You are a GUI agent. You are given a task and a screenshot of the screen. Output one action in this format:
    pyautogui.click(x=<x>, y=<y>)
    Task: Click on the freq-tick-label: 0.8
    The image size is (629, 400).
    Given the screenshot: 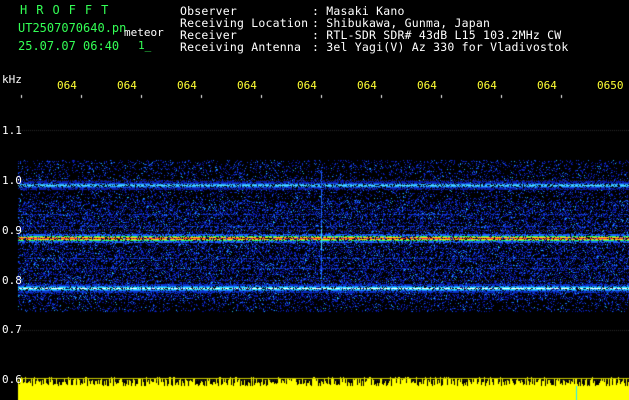 What is the action you would take?
    pyautogui.click(x=12, y=280)
    